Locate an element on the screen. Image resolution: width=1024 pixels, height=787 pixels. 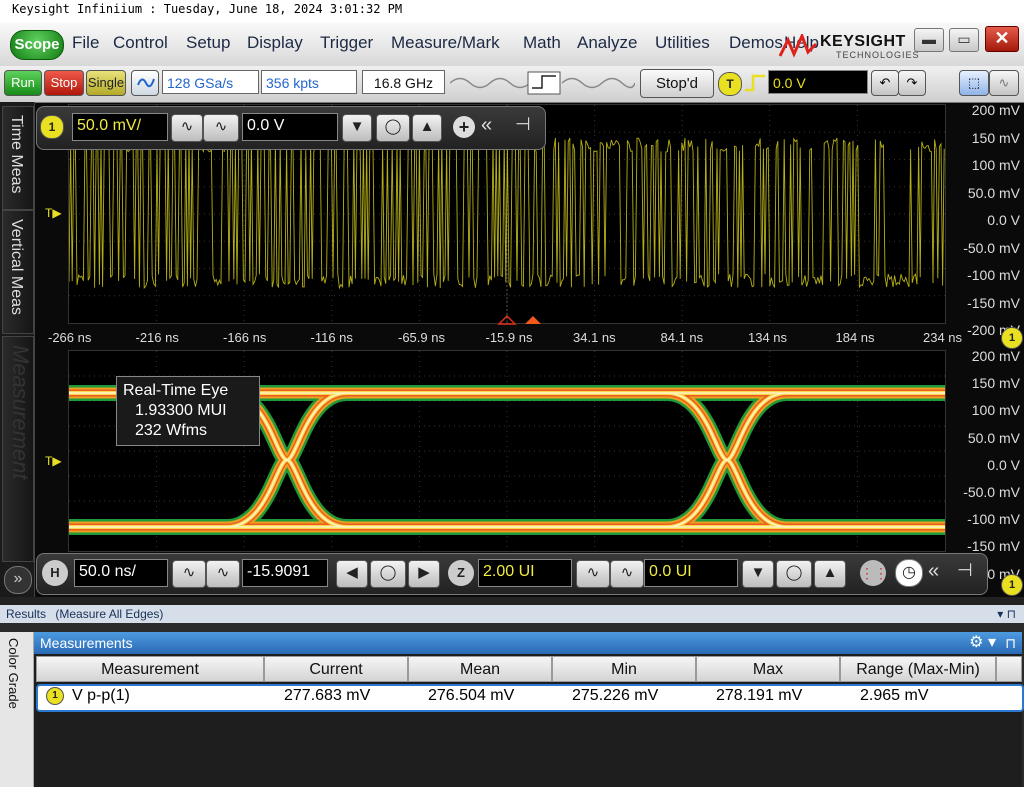
channel1-badge: 1 is located at coordinates (52, 127).